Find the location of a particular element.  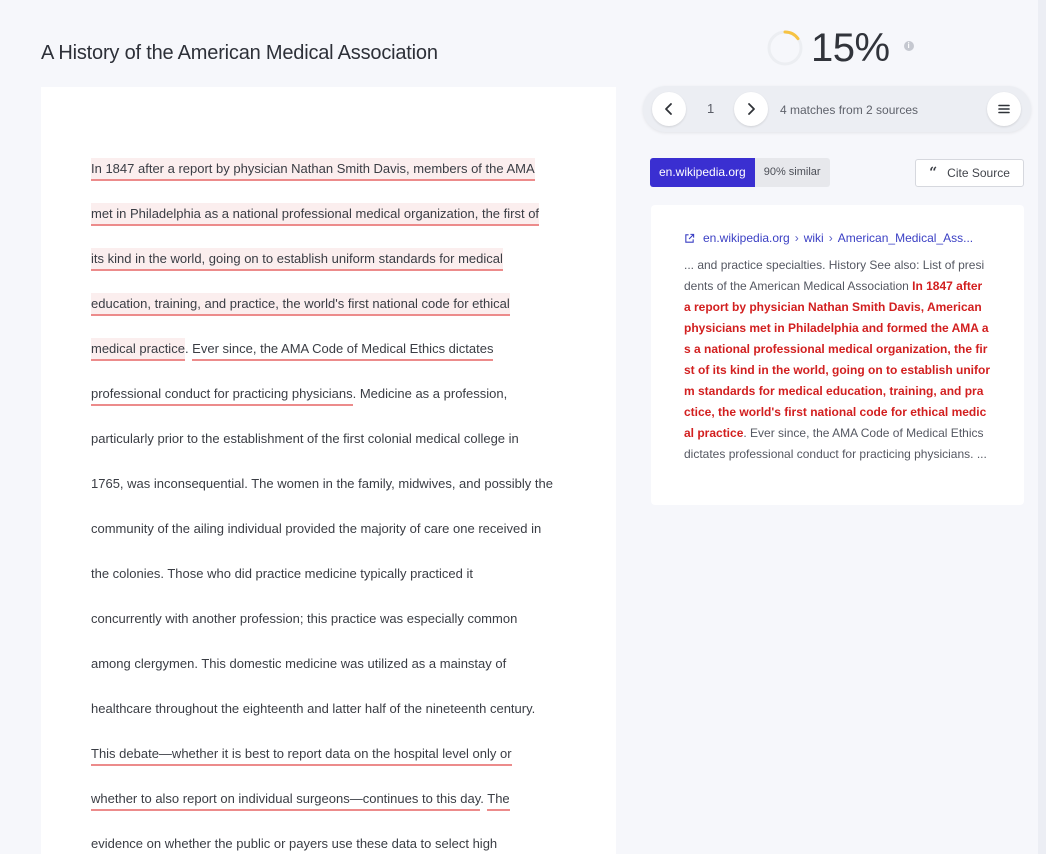

matches-summary: 4 matches from 2 sources is located at coordinates (849, 110).